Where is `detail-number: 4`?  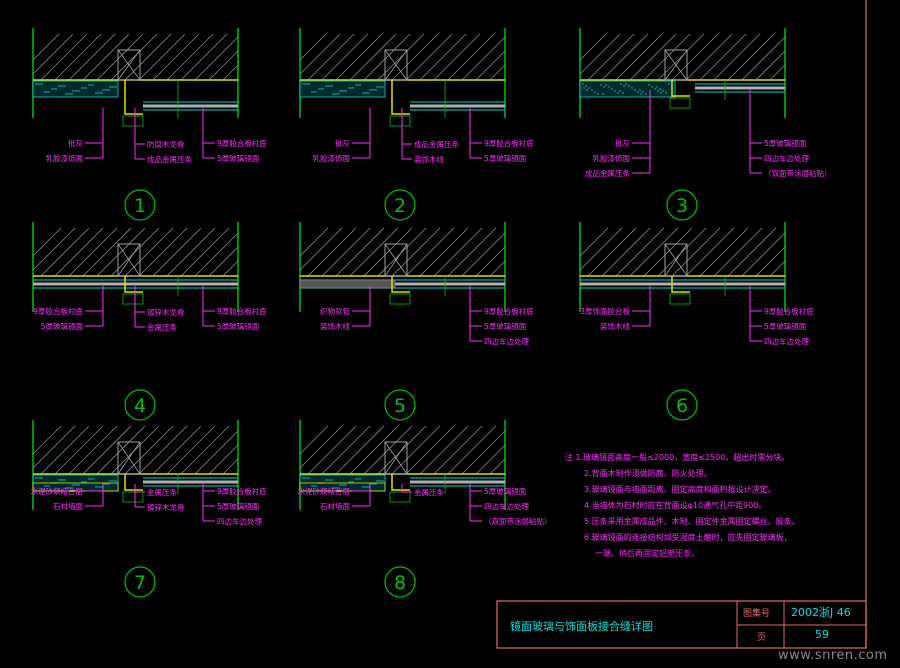 detail-number: 4 is located at coordinates (140, 406).